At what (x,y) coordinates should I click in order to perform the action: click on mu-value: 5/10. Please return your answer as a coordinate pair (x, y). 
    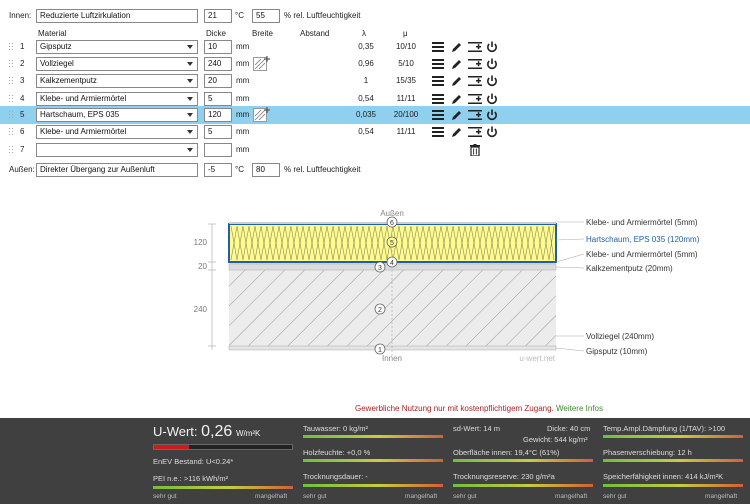
    Looking at the image, I should click on (406, 63).